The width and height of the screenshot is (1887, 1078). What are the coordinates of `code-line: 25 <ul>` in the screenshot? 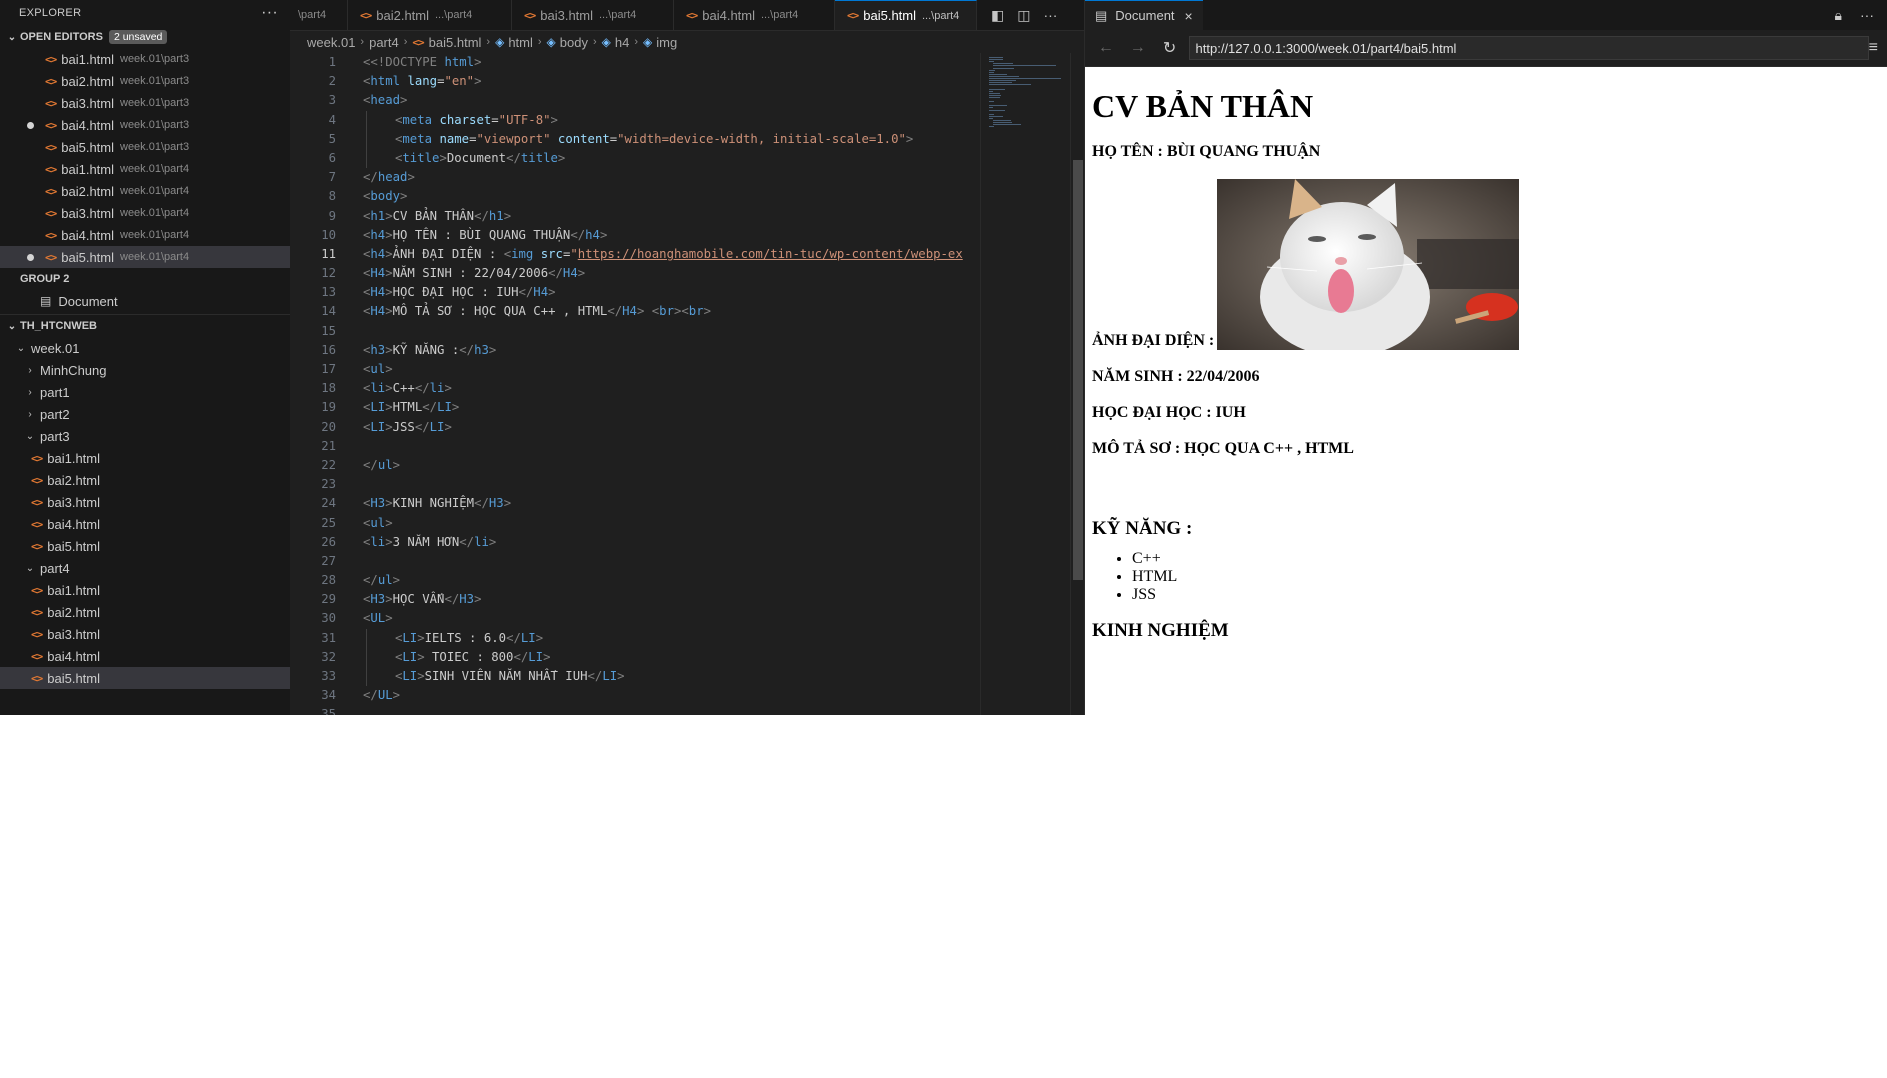 It's located at (640, 523).